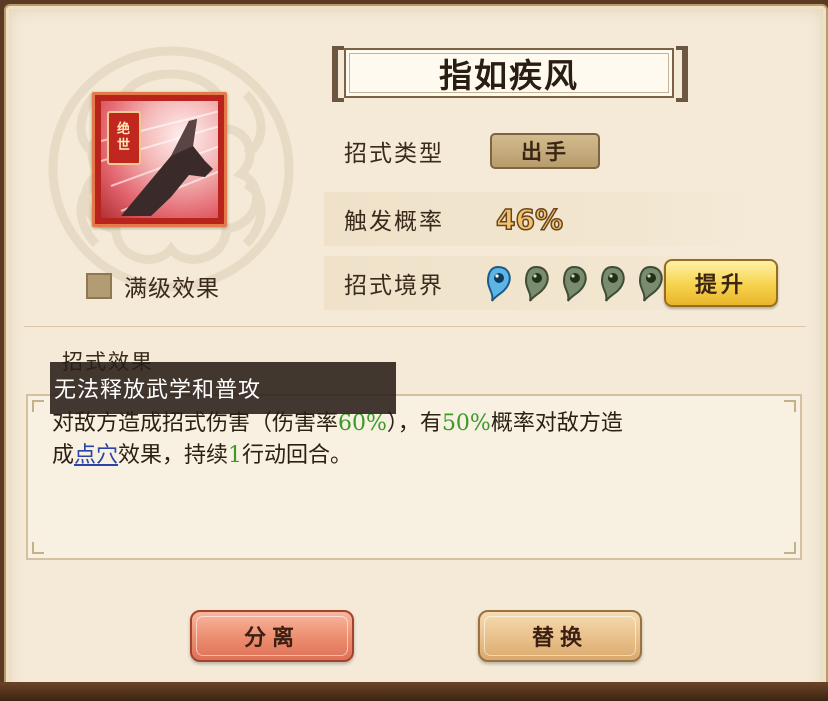  I want to click on skill-type-label: 招式类型, so click(394, 154).